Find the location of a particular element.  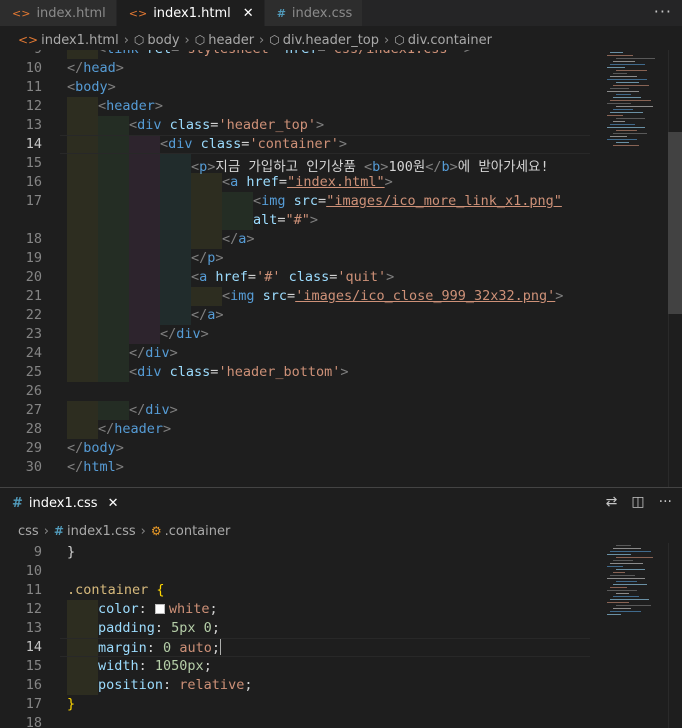

split-editor-header: # index1.css ✕ ⇄ ◫ ··· is located at coordinates (341, 502).